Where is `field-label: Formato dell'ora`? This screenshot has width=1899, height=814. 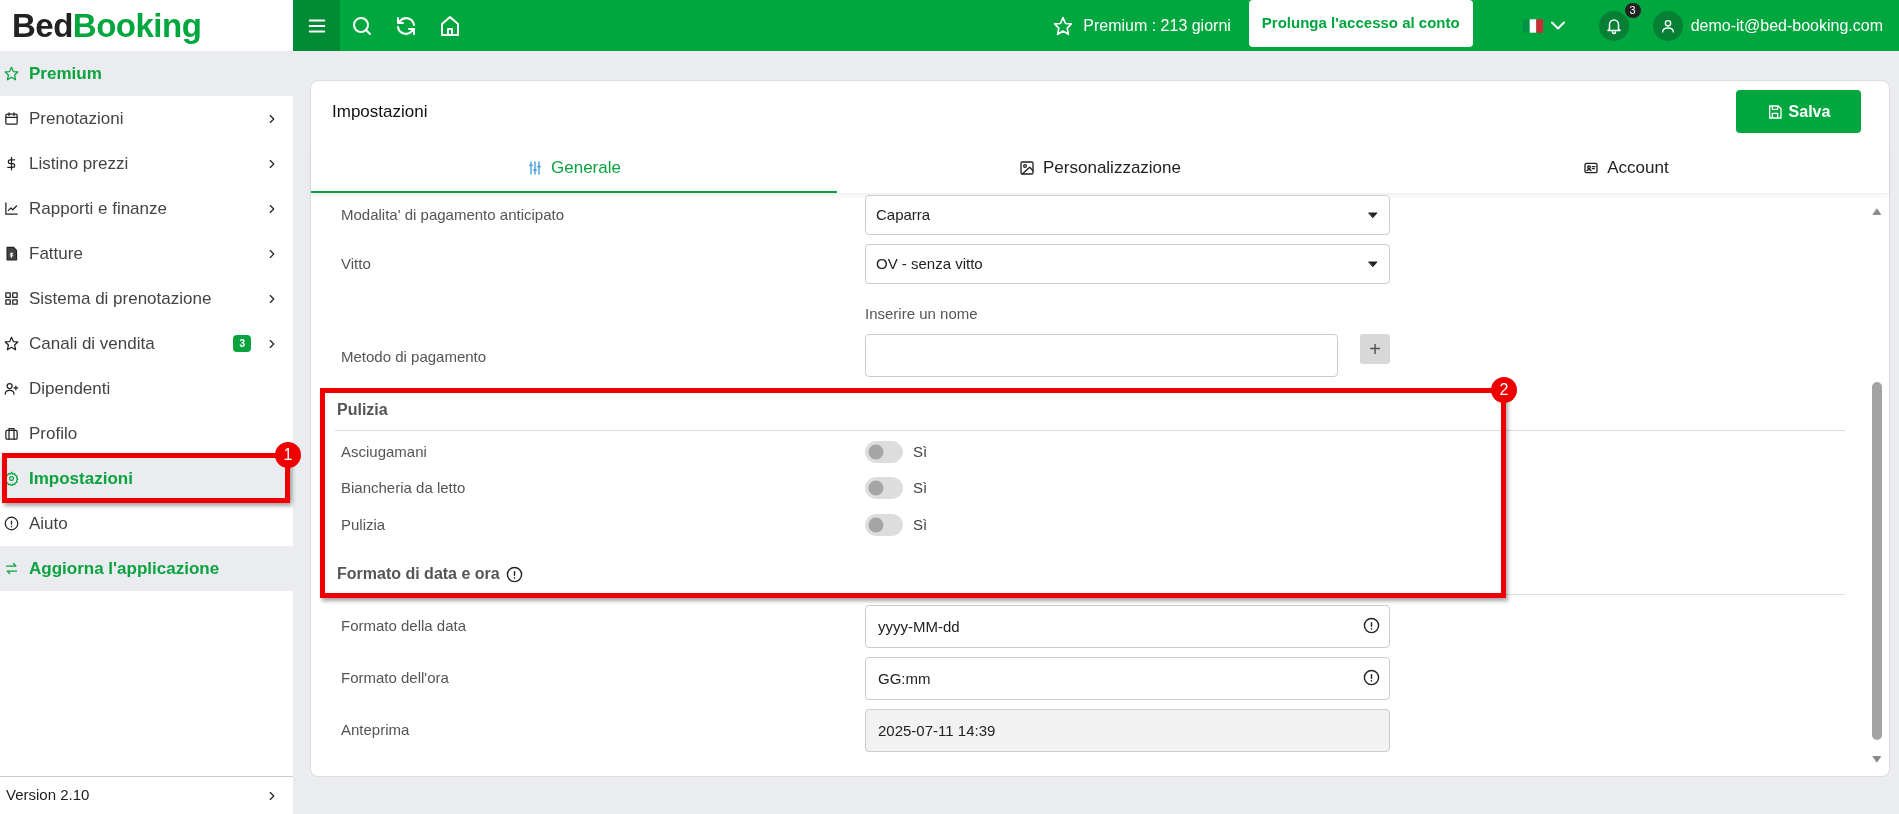 field-label: Formato dell'ora is located at coordinates (395, 678).